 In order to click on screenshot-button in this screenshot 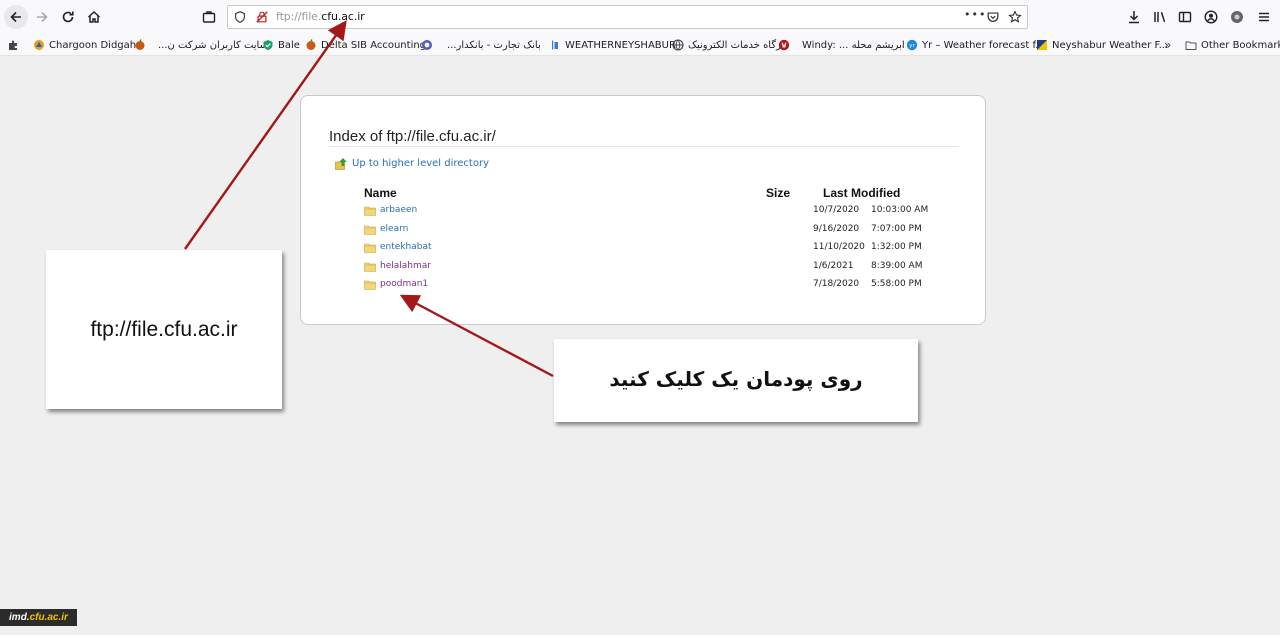, I will do `click(209, 17)`.